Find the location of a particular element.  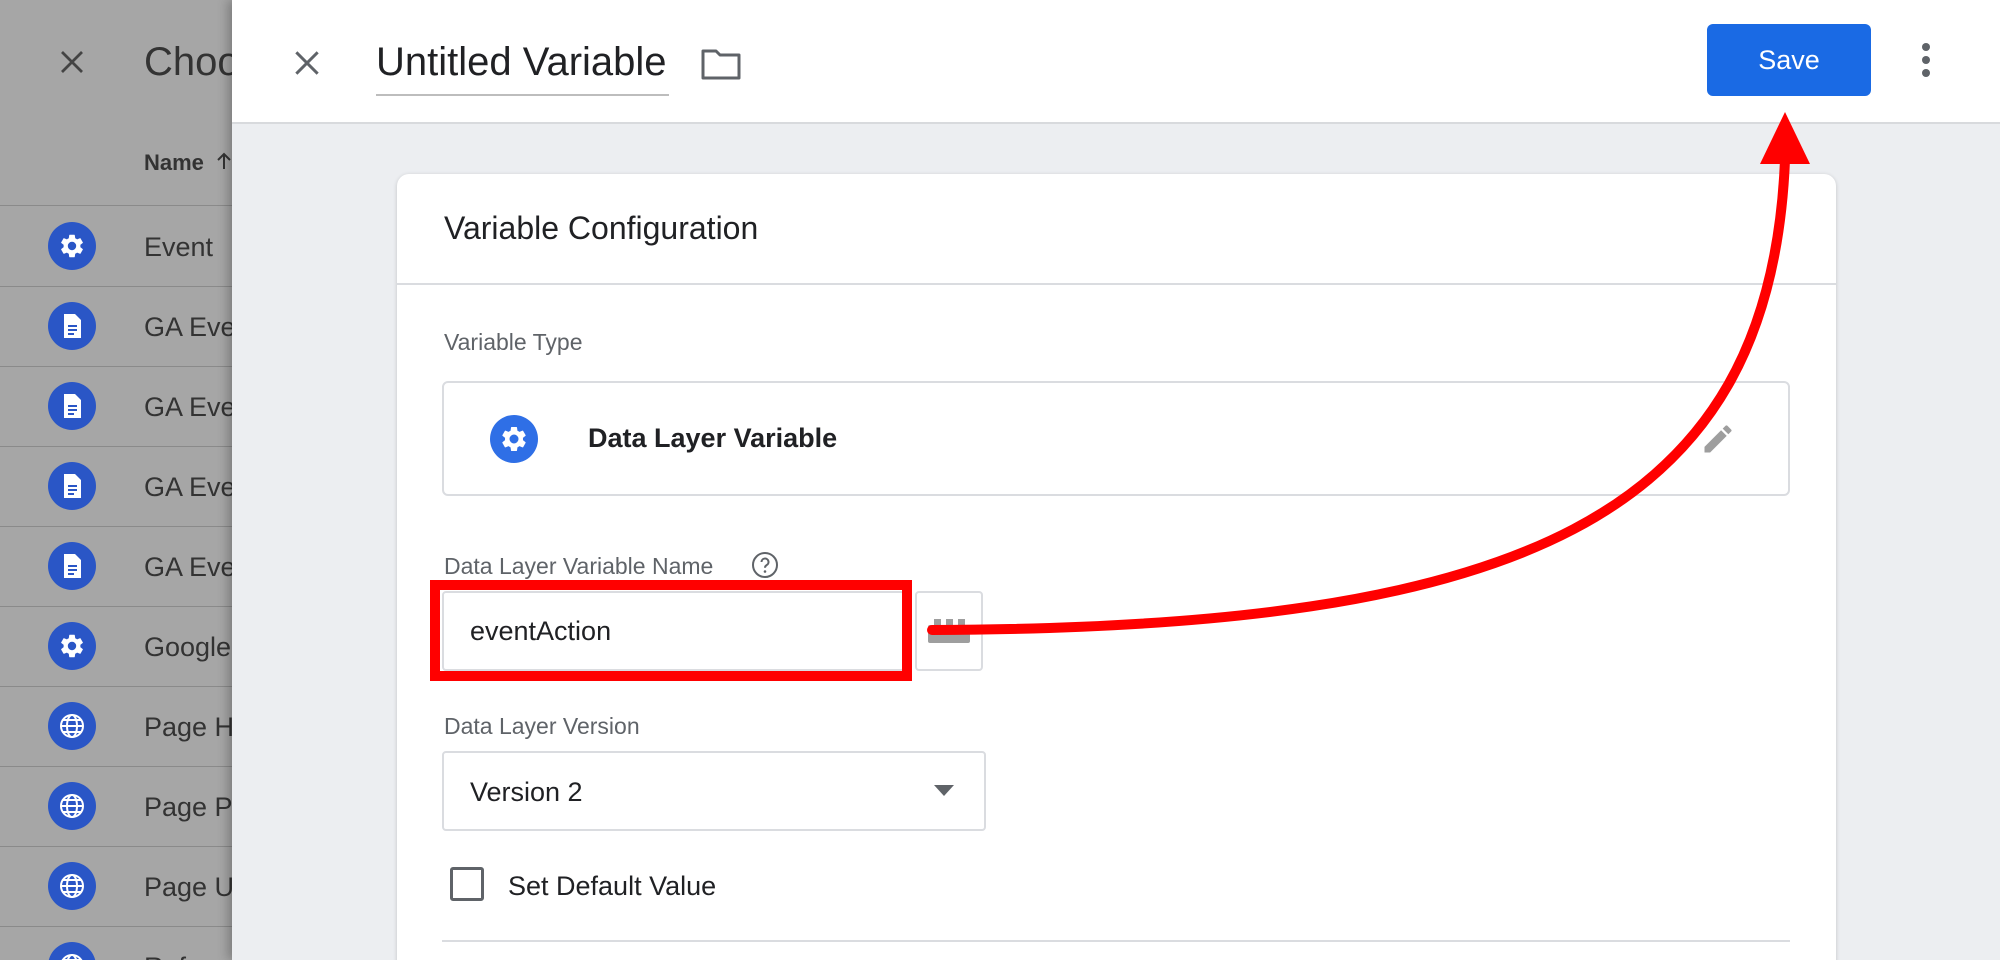

background-column-header: Name is located at coordinates (188, 163).